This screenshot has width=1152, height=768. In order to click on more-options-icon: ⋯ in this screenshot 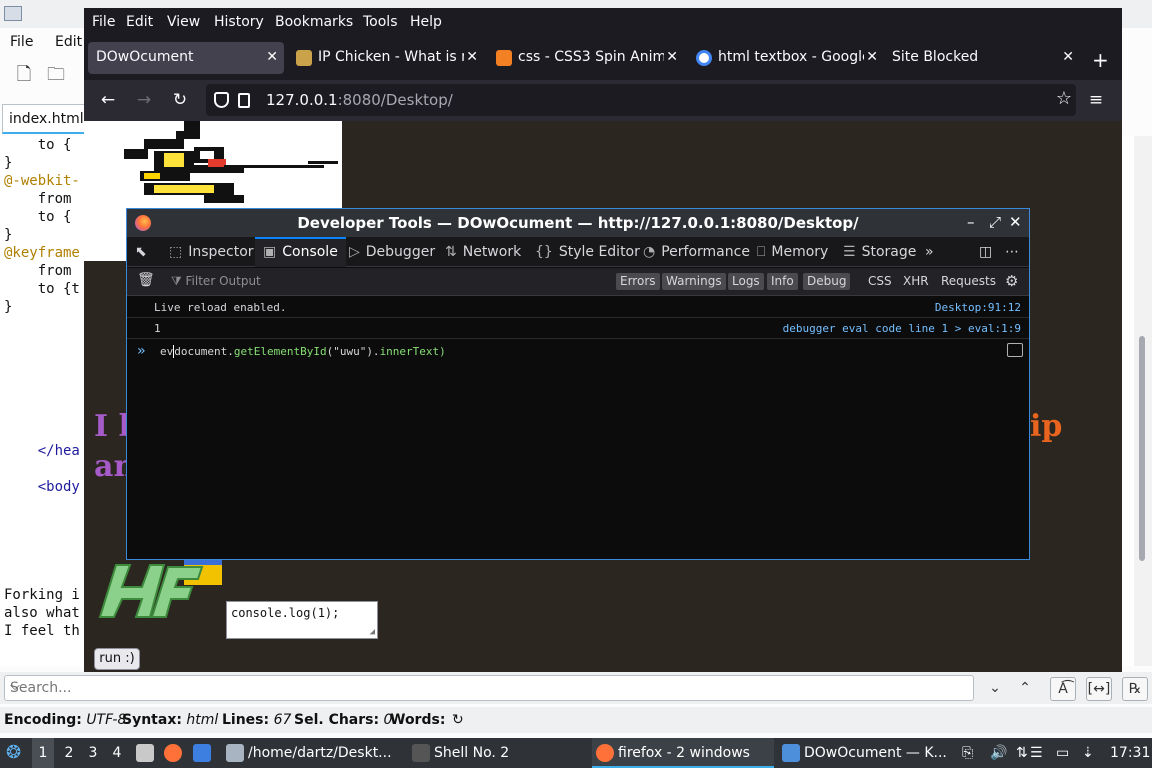, I will do `click(1012, 252)`.